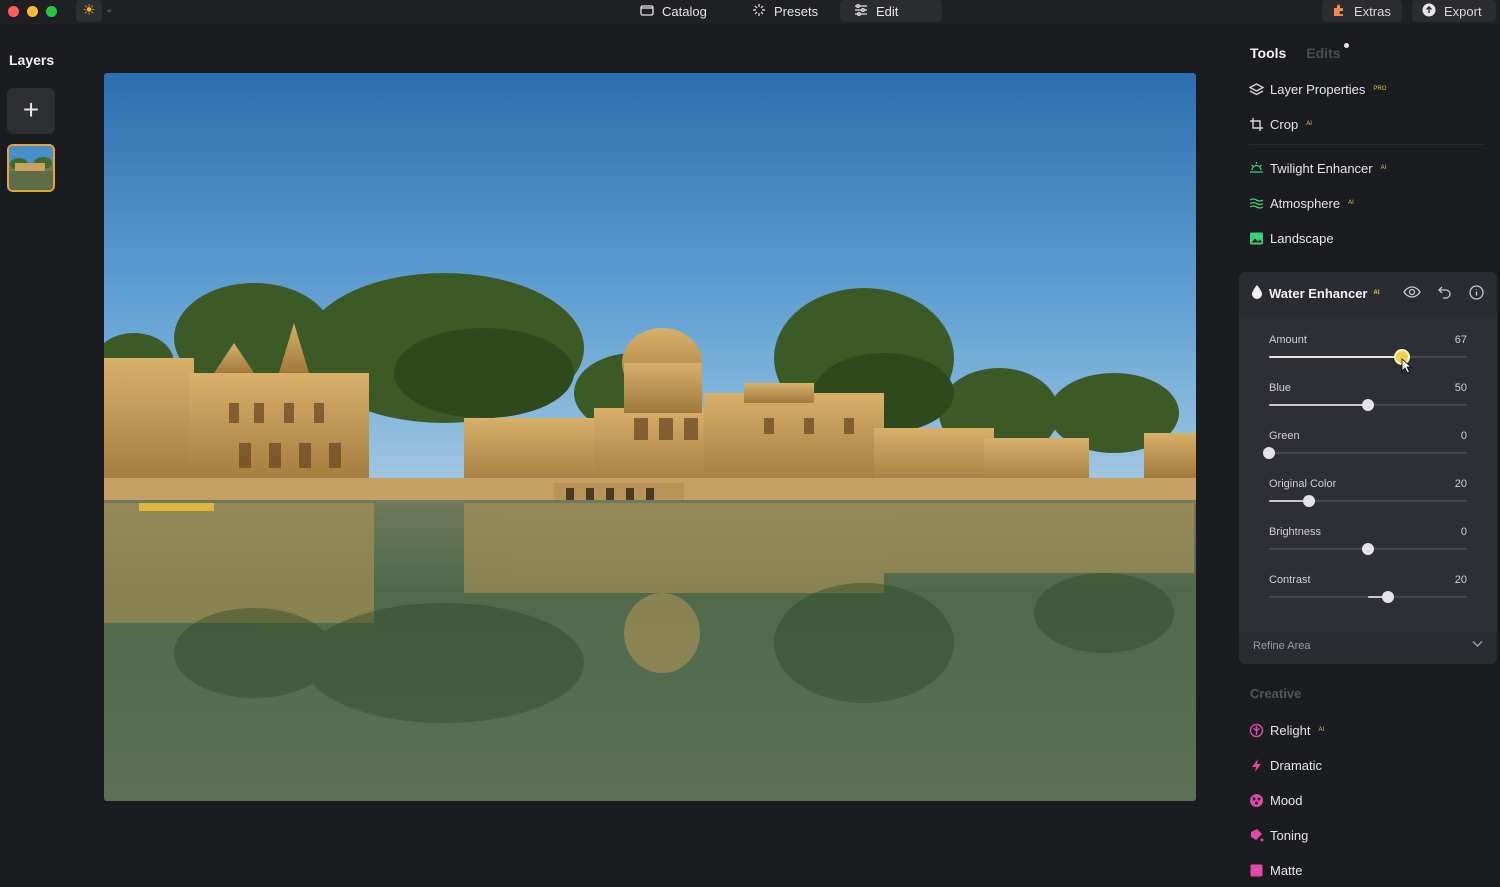 Image resolution: width=1500 pixels, height=887 pixels. I want to click on folder-icon, so click(647, 11).